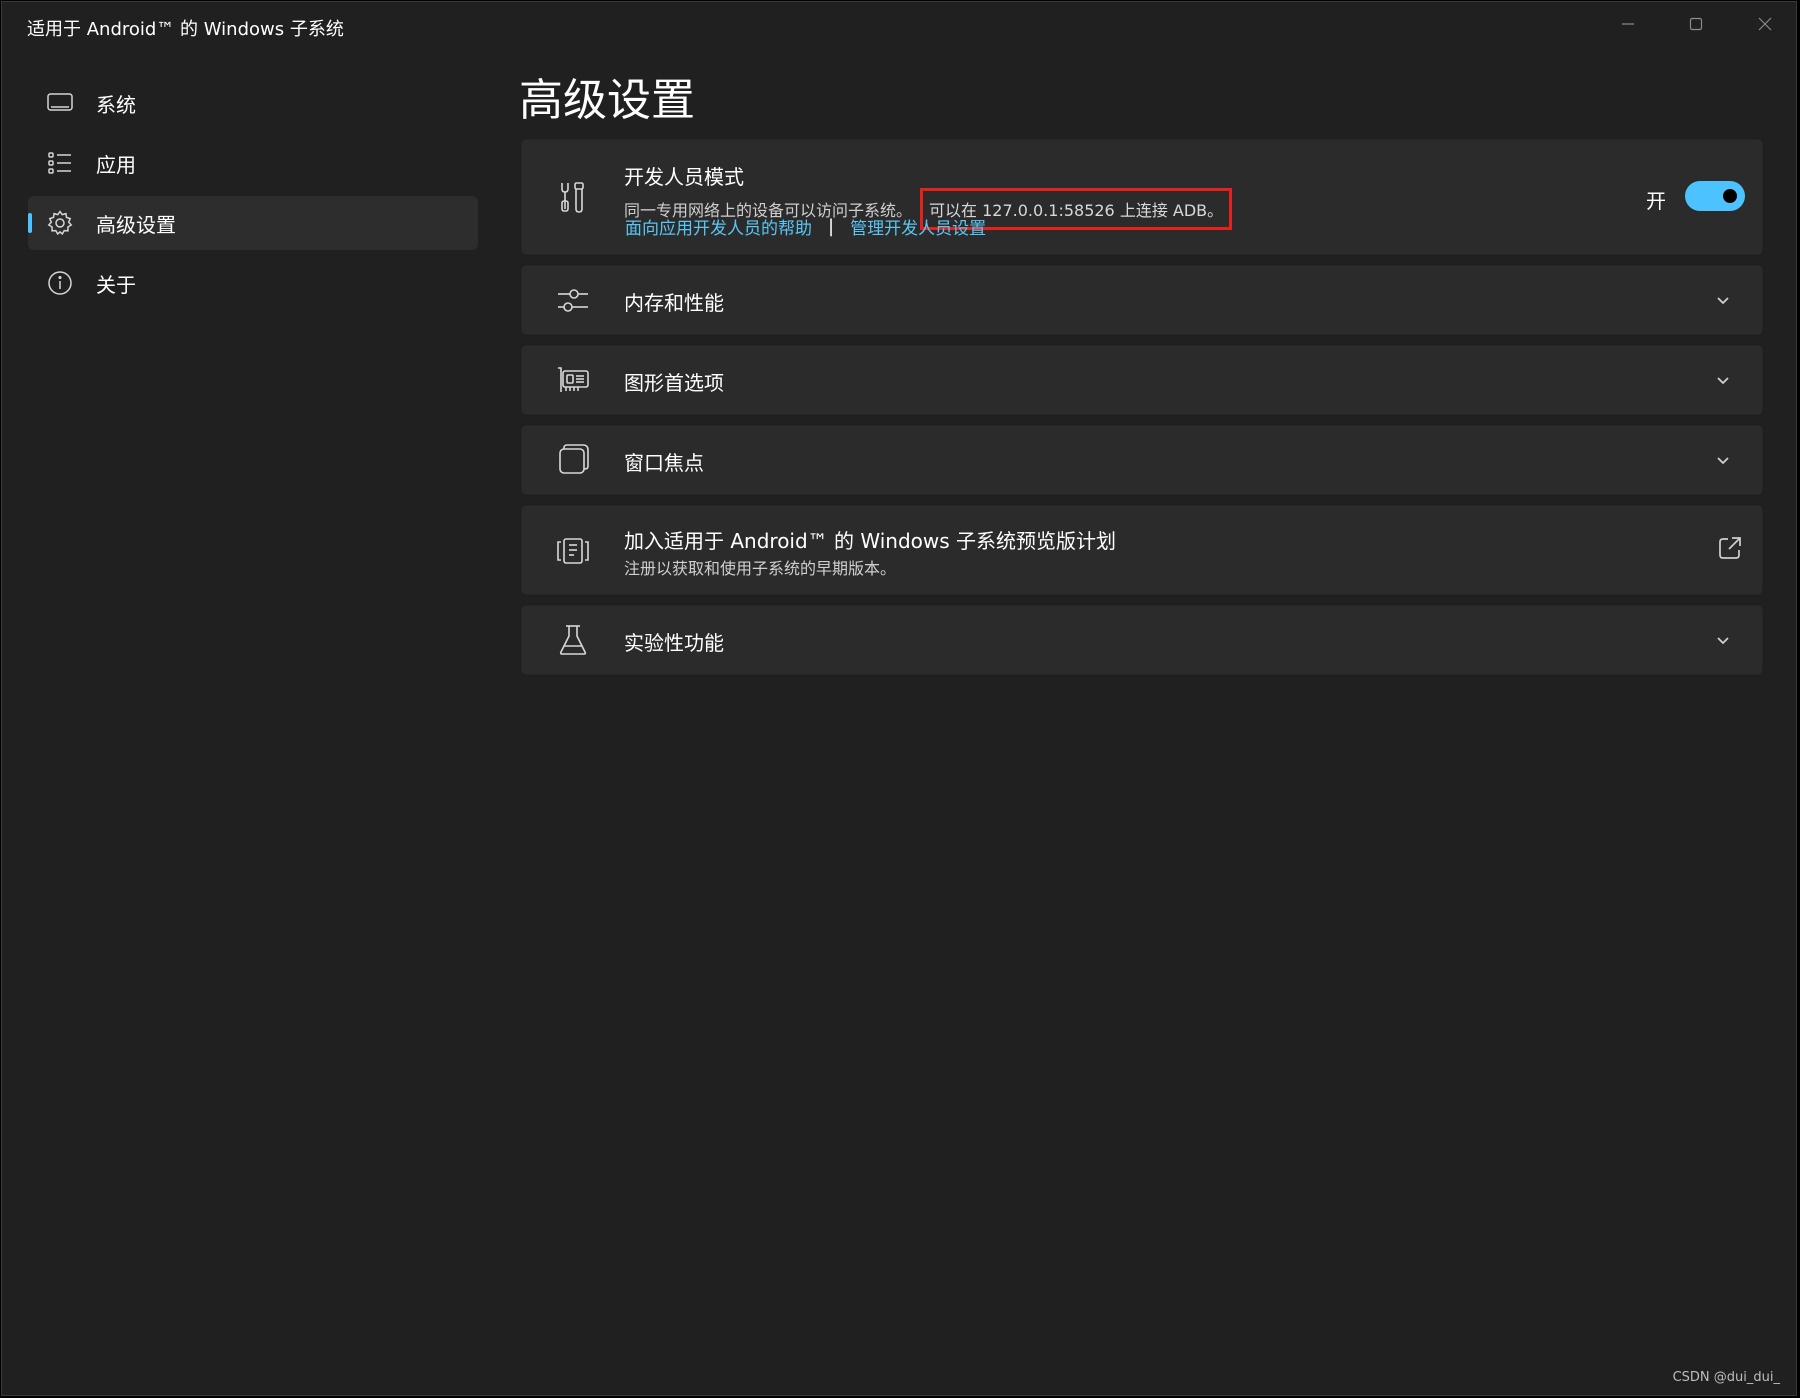 This screenshot has height=1398, width=1800. What do you see at coordinates (1142, 380) in the screenshot?
I see `graphics-preferences-card: 图形首选项` at bounding box center [1142, 380].